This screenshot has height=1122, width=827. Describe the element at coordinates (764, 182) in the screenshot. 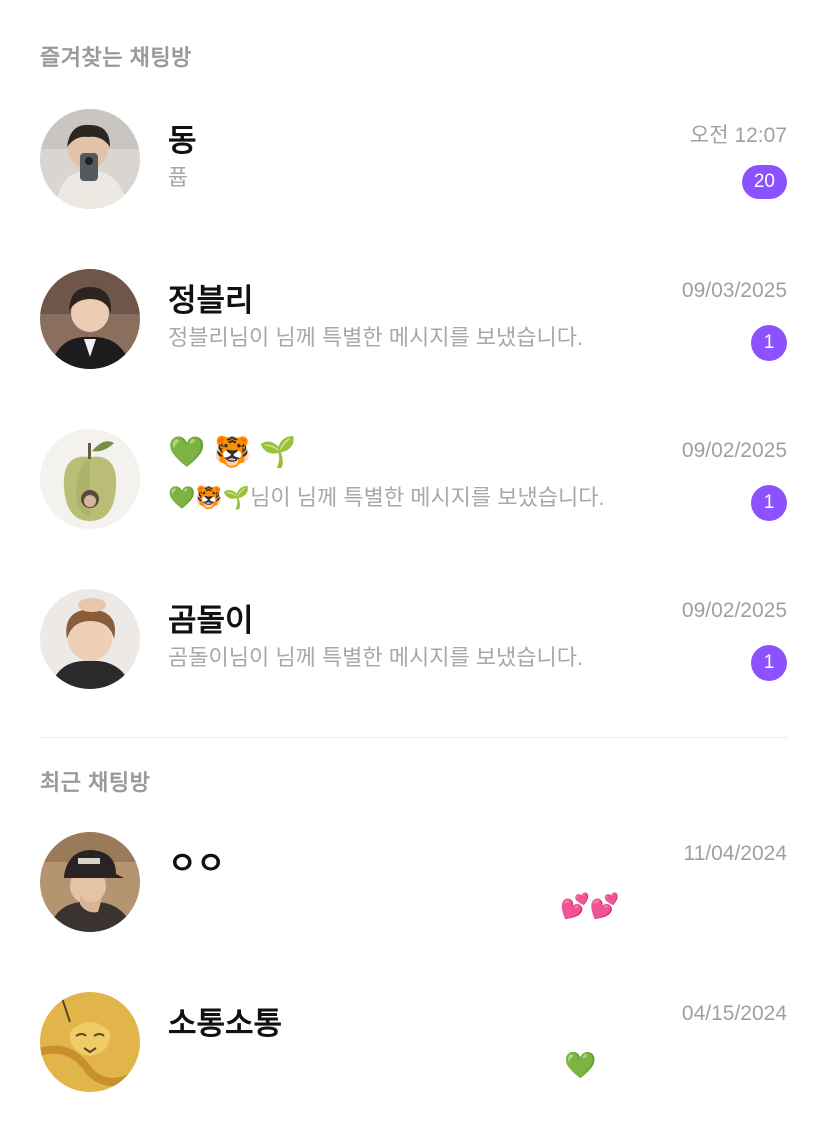

I see `unread-badge: 20` at that location.